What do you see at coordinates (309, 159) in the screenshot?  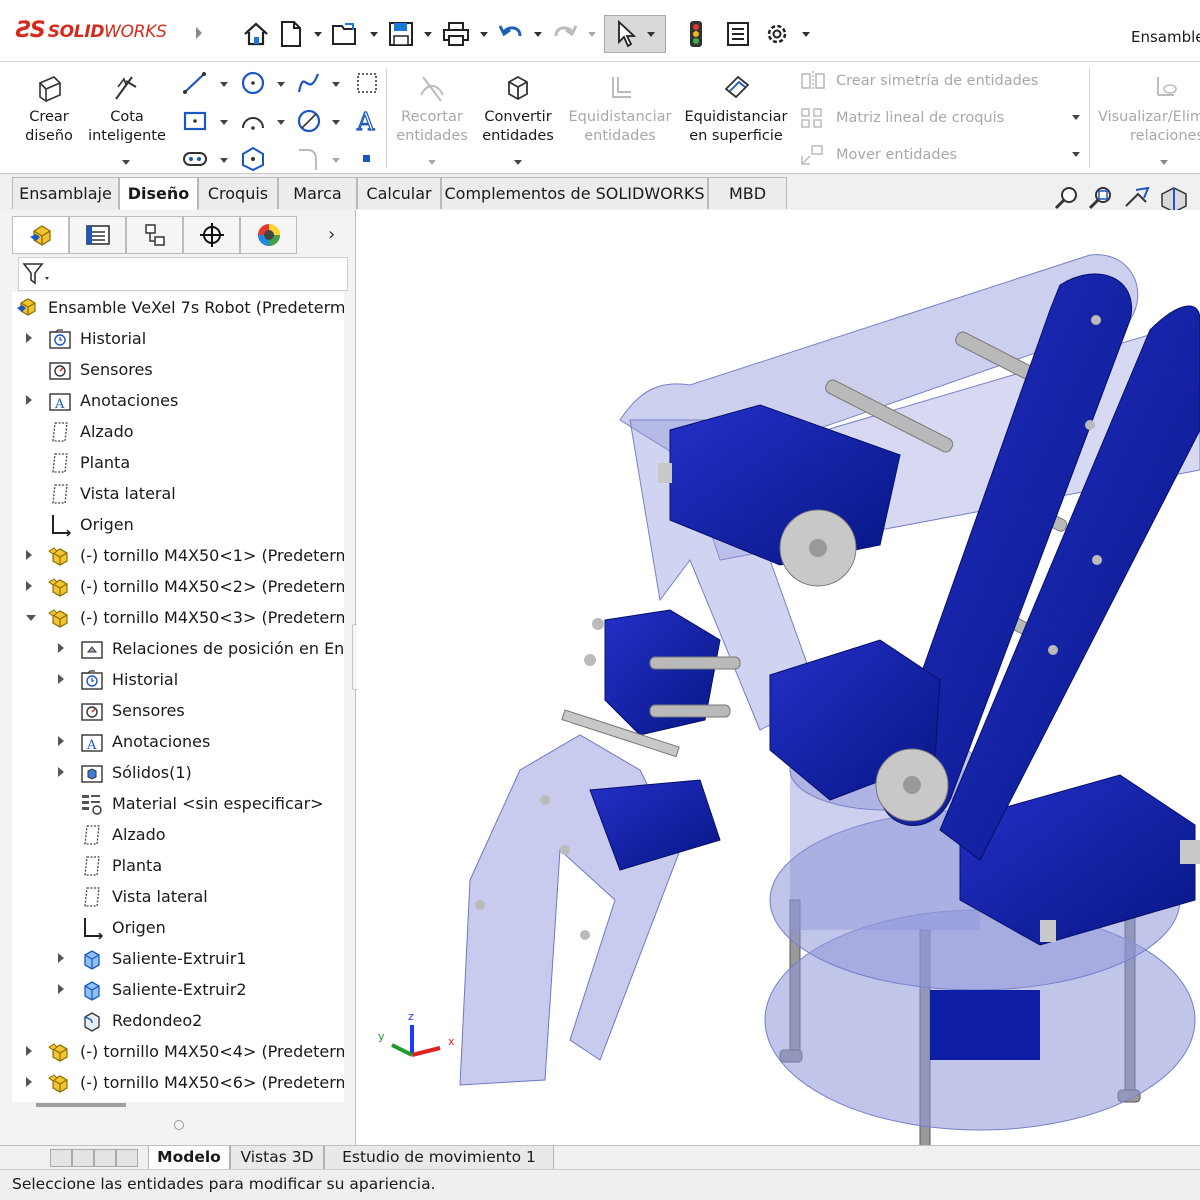 I see `fillet-sketch-icon` at bounding box center [309, 159].